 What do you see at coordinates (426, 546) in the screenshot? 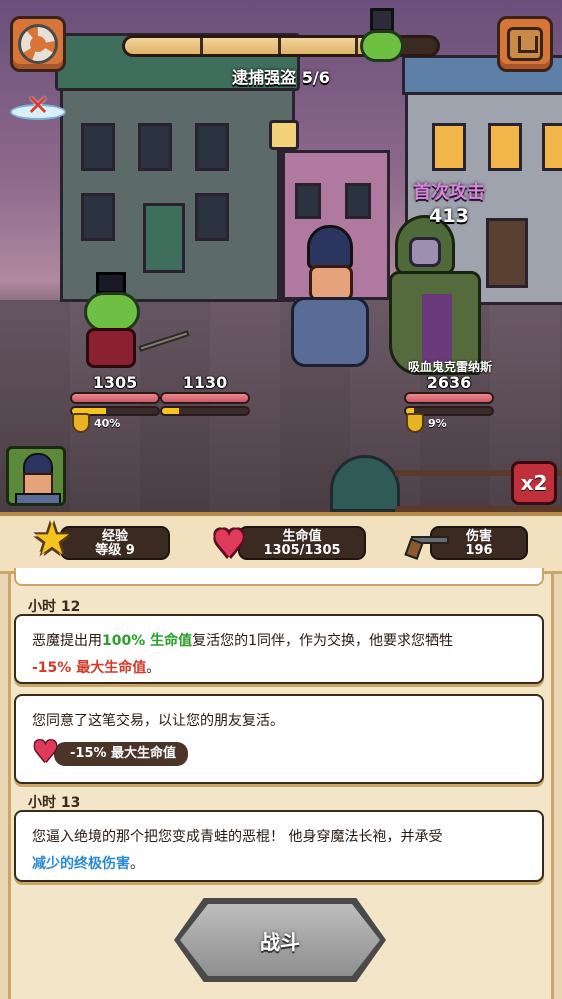
I see `pistol-icon` at bounding box center [426, 546].